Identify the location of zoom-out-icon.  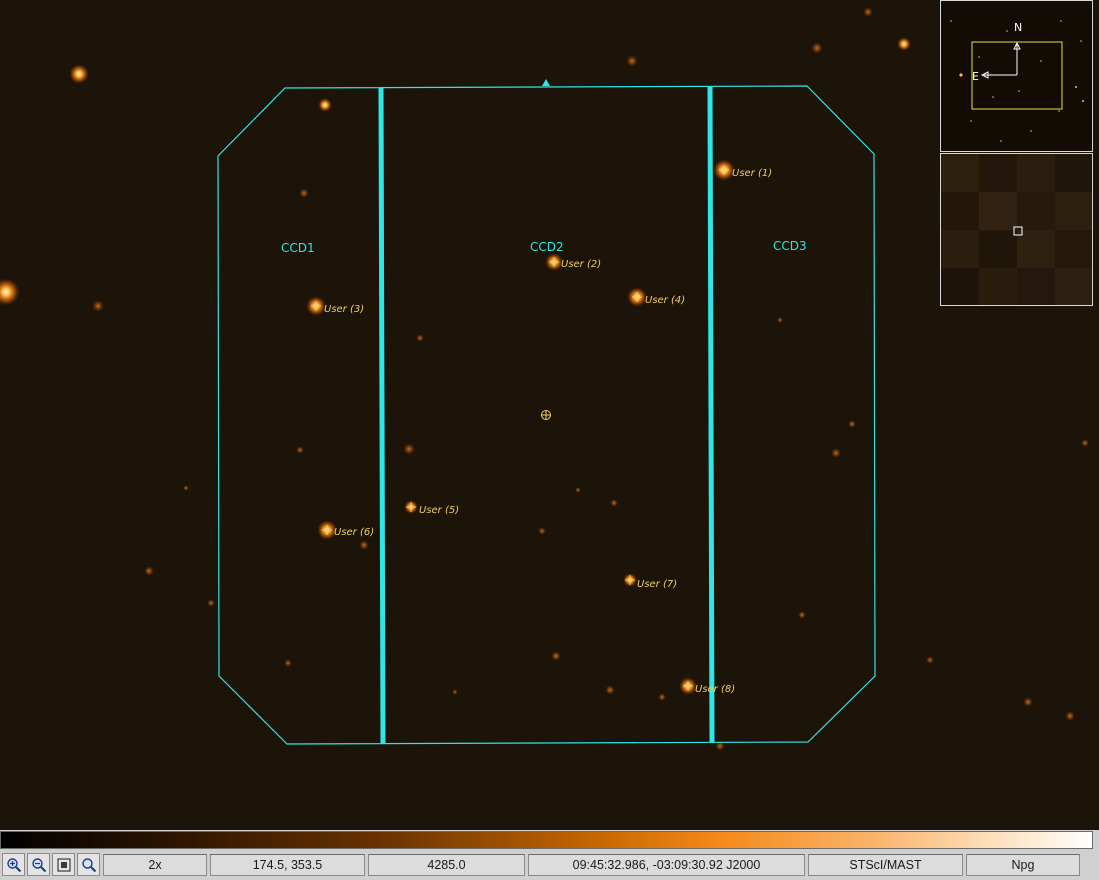
(38, 864).